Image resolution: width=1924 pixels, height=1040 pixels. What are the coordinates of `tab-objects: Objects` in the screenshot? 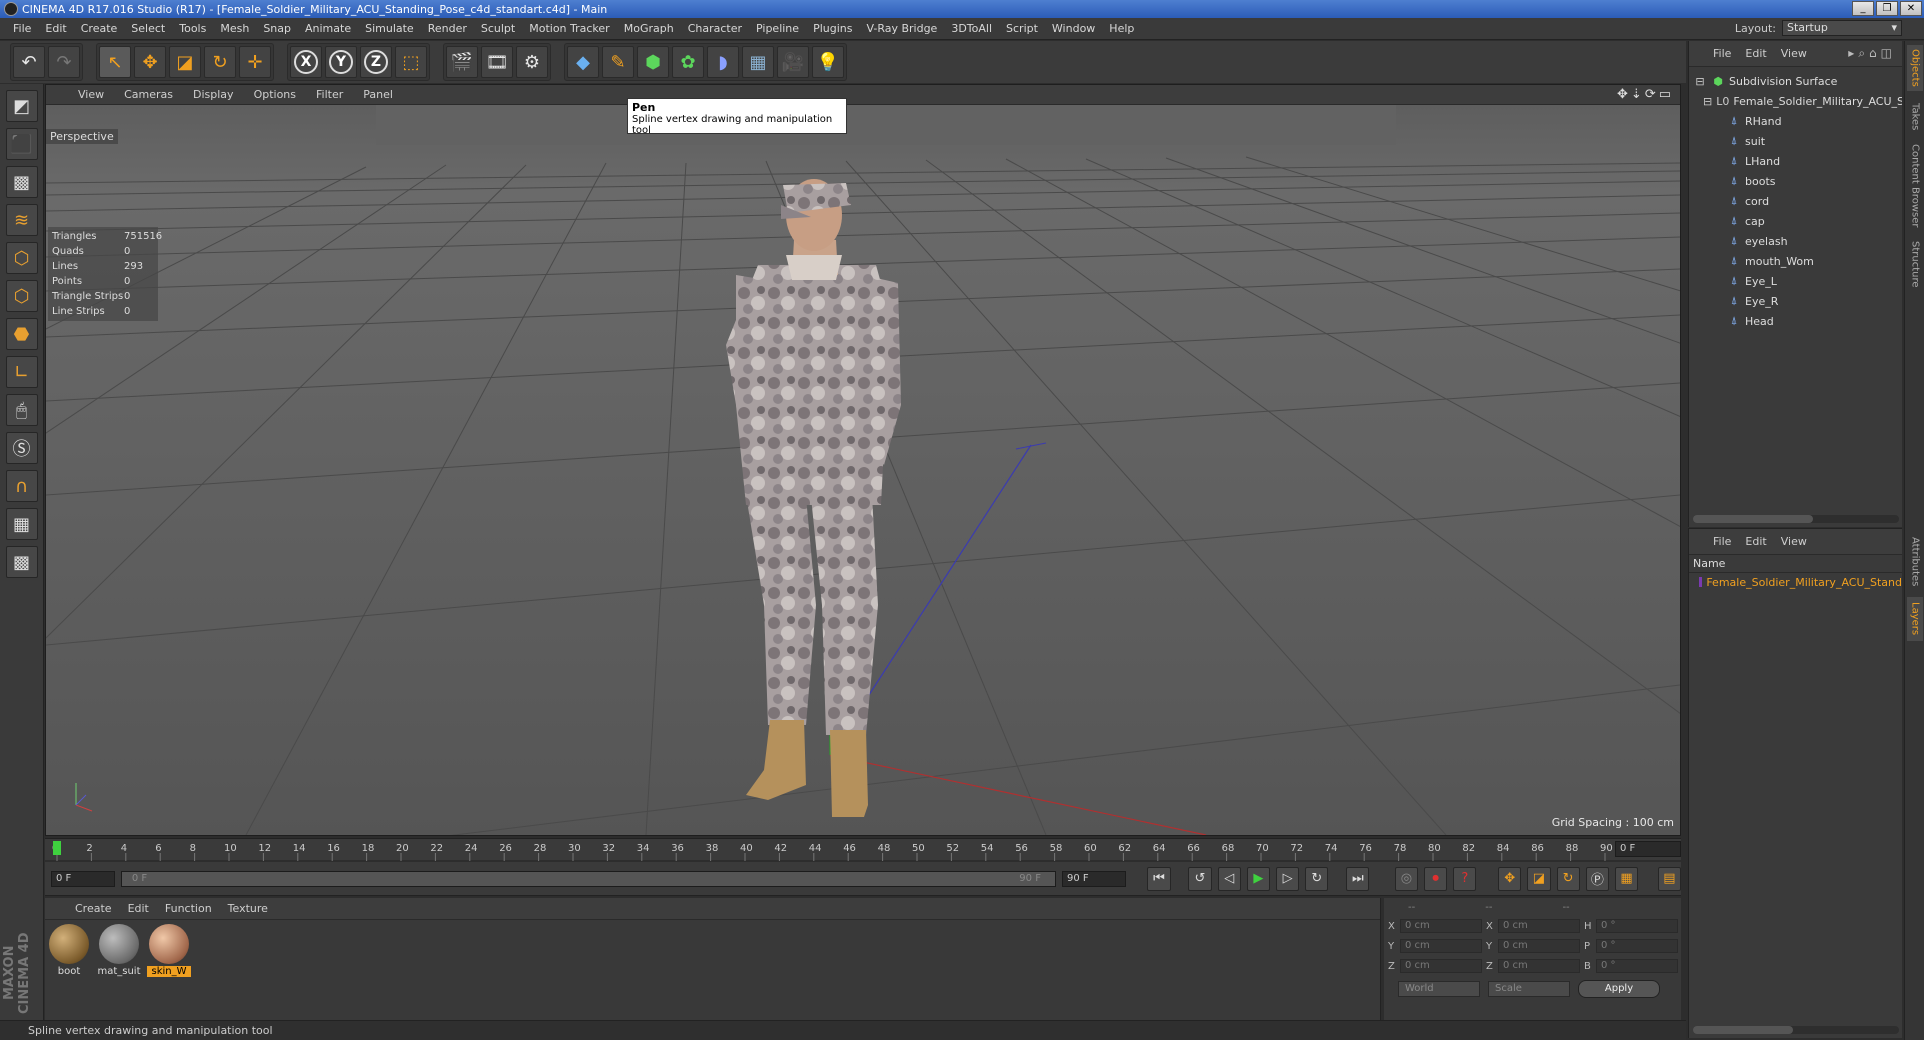 It's located at (1915, 68).